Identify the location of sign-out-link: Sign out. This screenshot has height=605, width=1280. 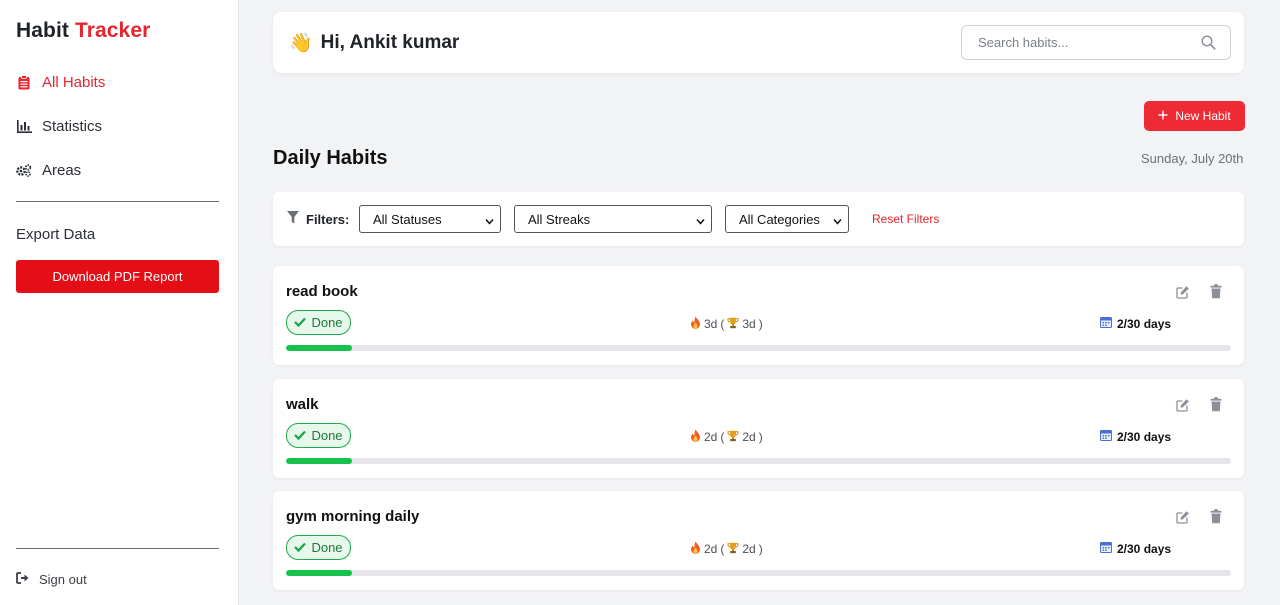
(51, 579).